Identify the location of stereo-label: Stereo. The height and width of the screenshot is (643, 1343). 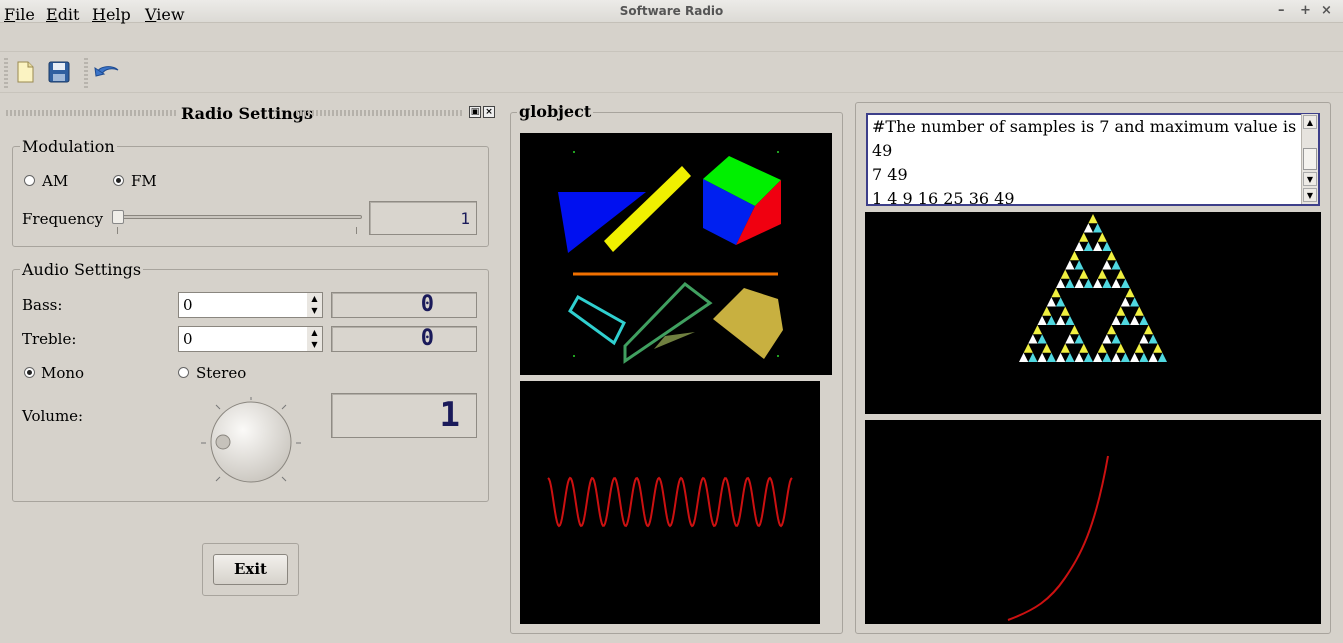
(221, 373).